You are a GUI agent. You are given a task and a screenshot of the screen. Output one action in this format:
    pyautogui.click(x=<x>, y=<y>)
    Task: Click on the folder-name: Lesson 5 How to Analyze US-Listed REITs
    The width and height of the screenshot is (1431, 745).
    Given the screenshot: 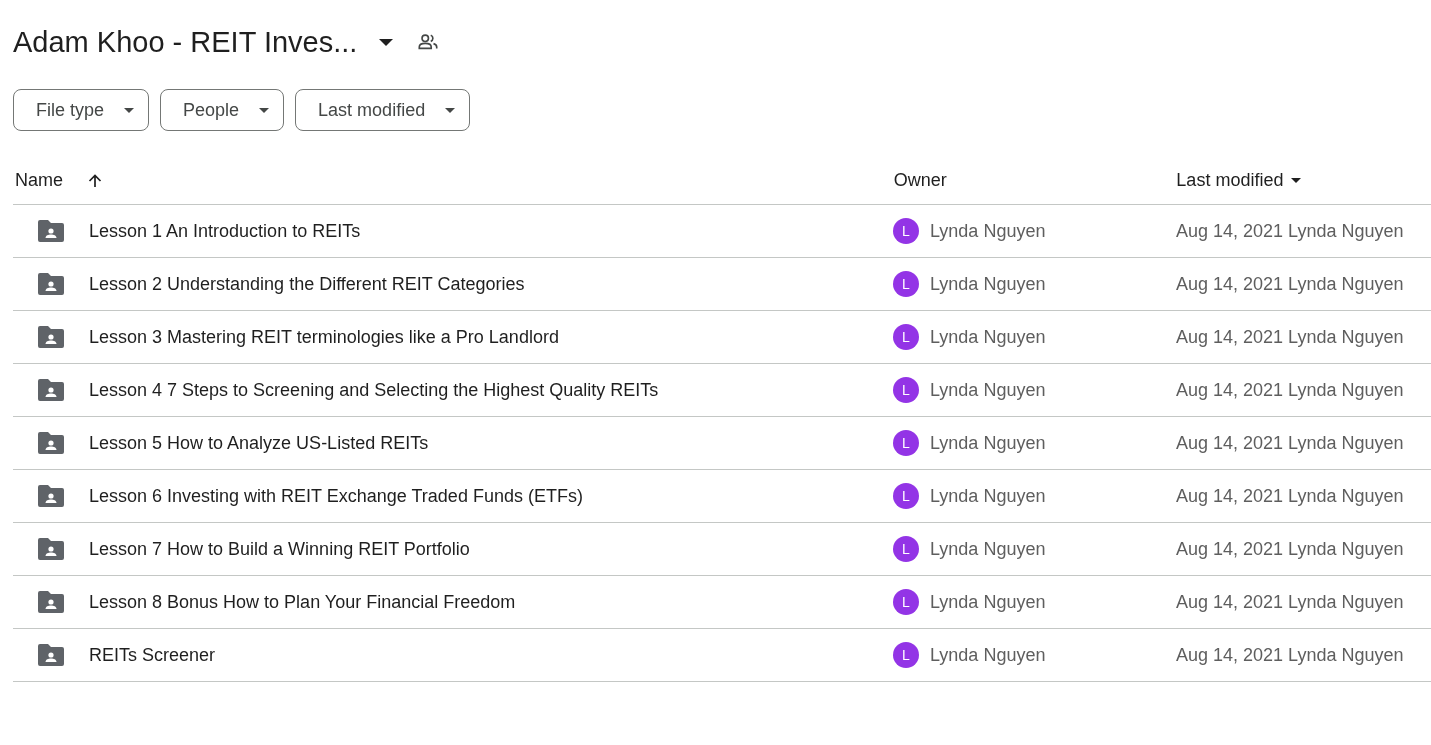 What is the action you would take?
    pyautogui.click(x=259, y=443)
    